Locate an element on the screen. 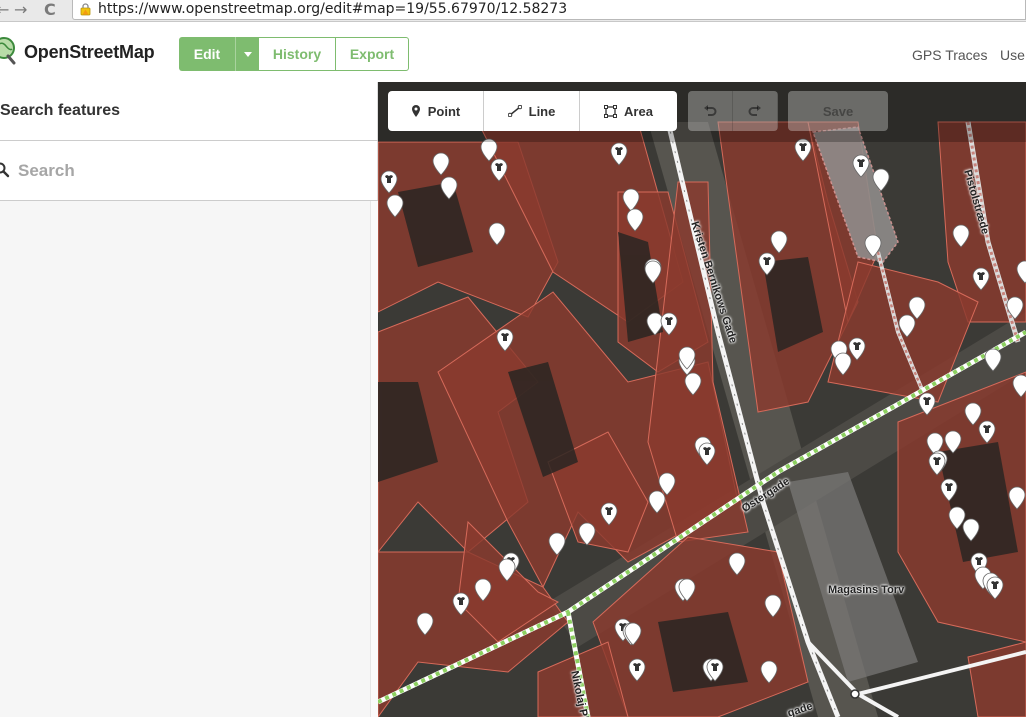  undo-button is located at coordinates (710, 111).